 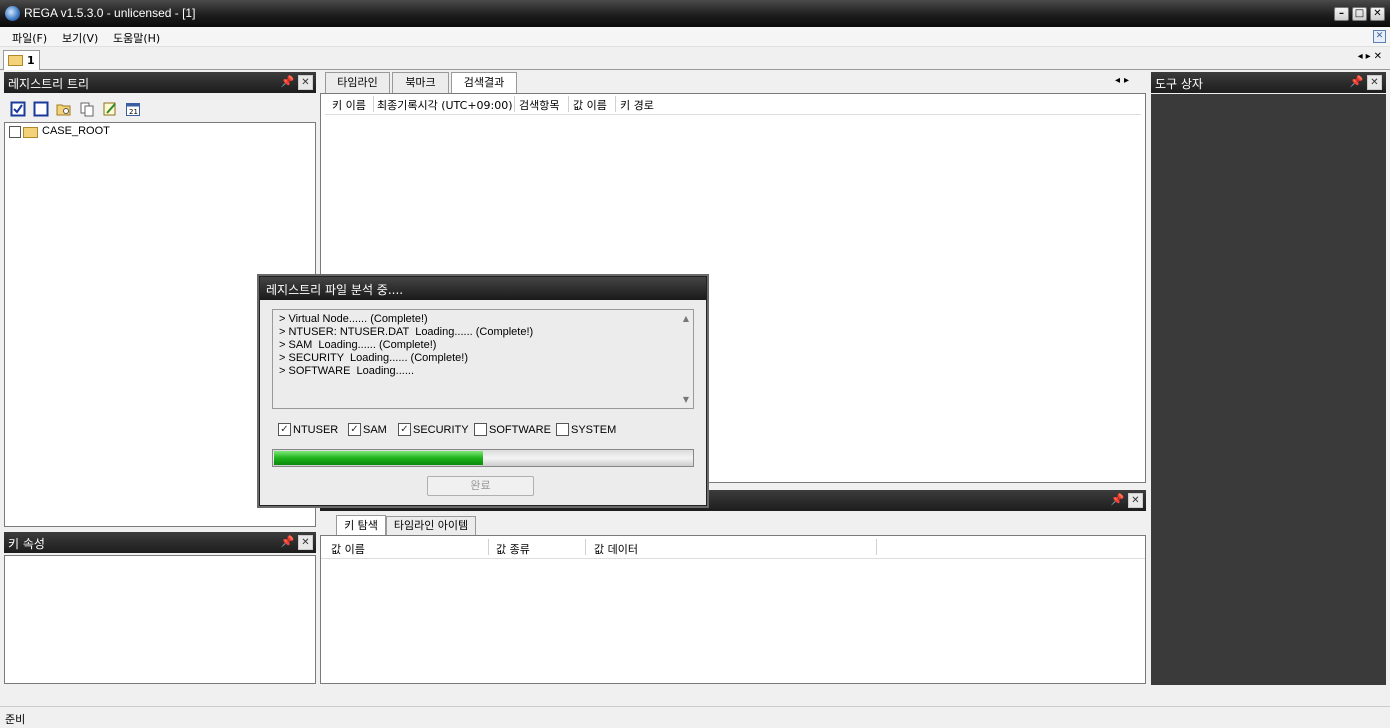 What do you see at coordinates (480, 429) in the screenshot?
I see `checkbox-software` at bounding box center [480, 429].